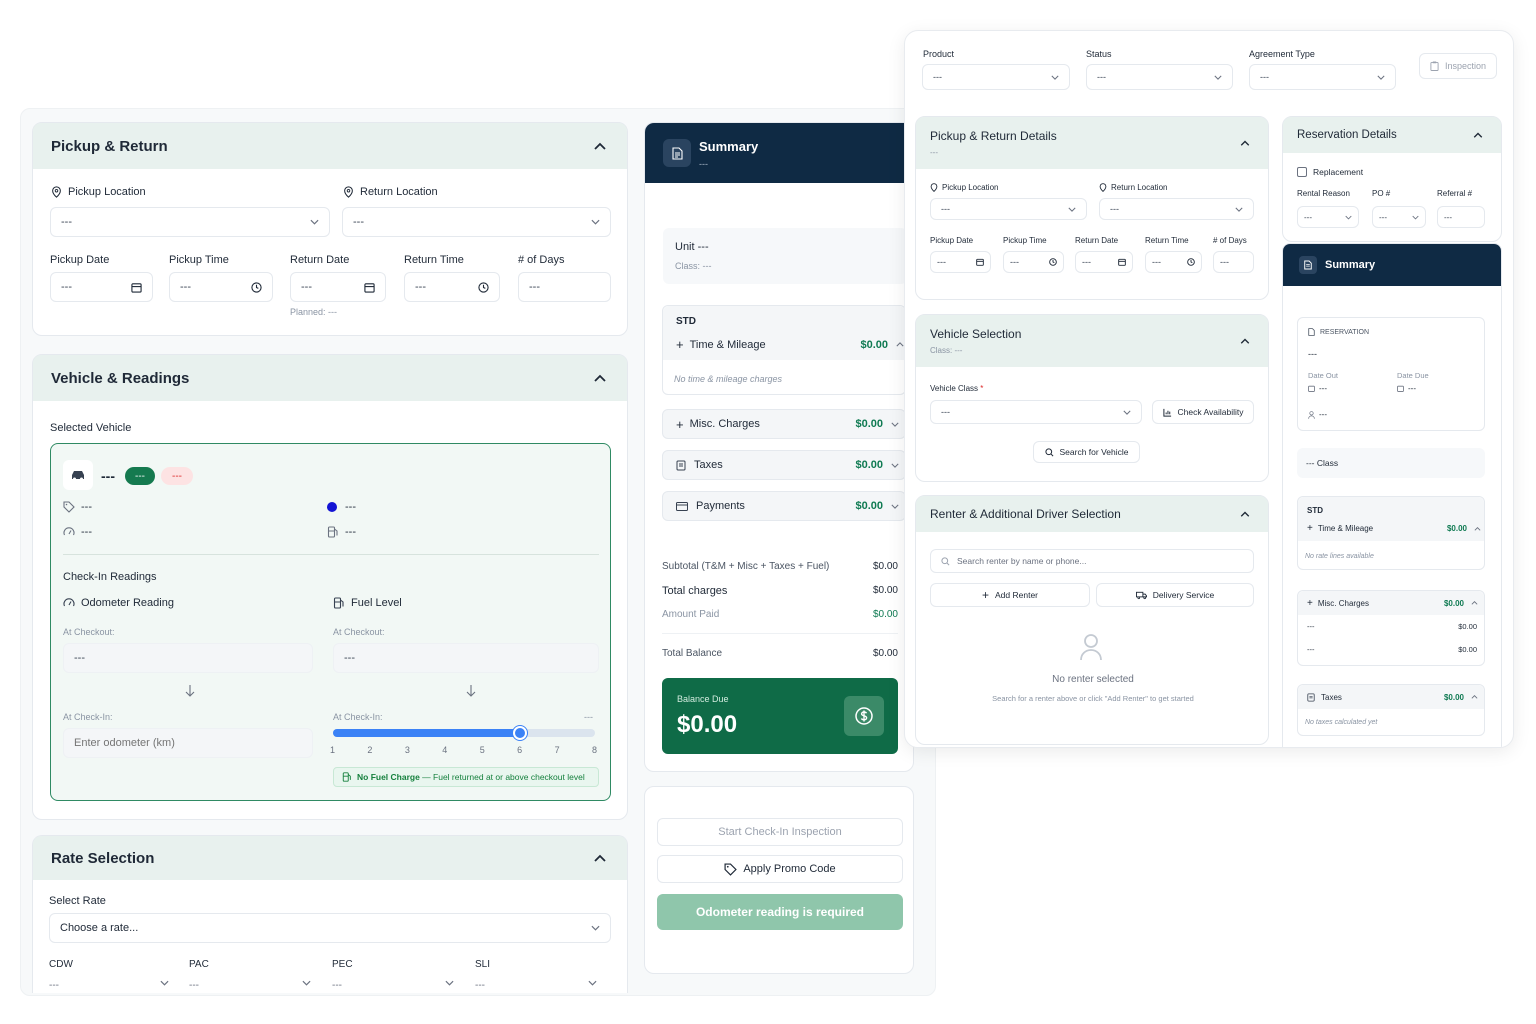 The height and width of the screenshot is (1024, 1536). I want to click on status-badge: ---, so click(140, 476).